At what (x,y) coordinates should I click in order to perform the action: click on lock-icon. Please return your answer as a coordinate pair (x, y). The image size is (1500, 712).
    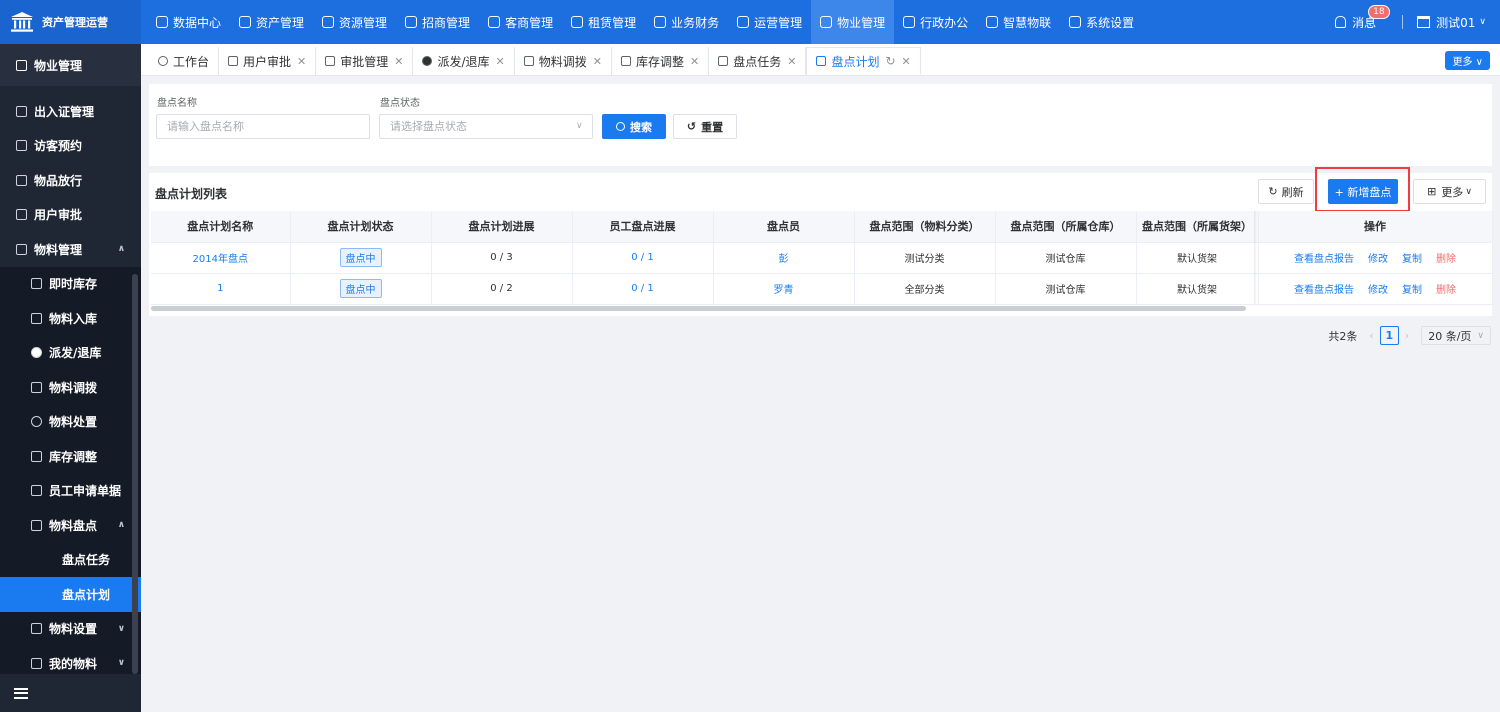
    Looking at the image, I should click on (36, 318).